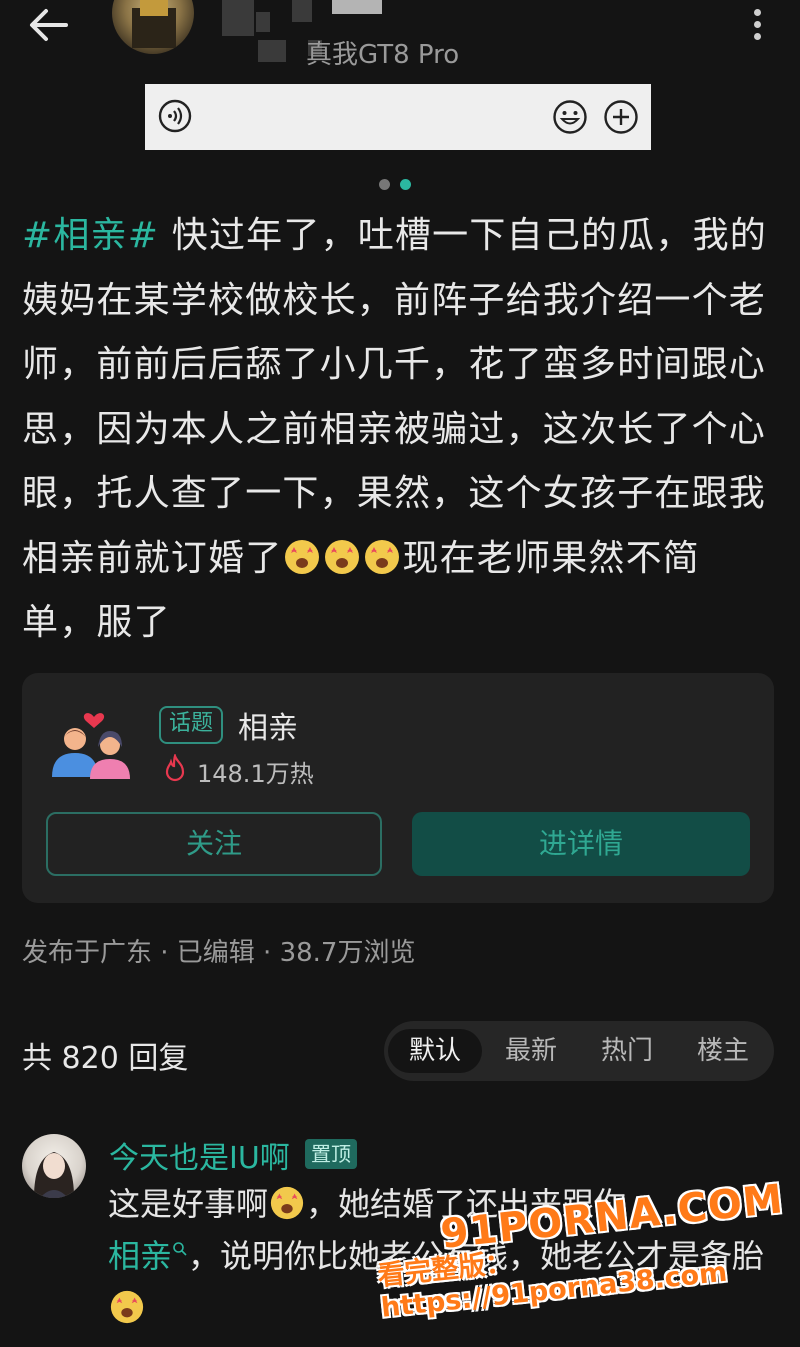  Describe the element at coordinates (105, 1058) in the screenshot. I see `reply-count: 共 820 回复` at that location.